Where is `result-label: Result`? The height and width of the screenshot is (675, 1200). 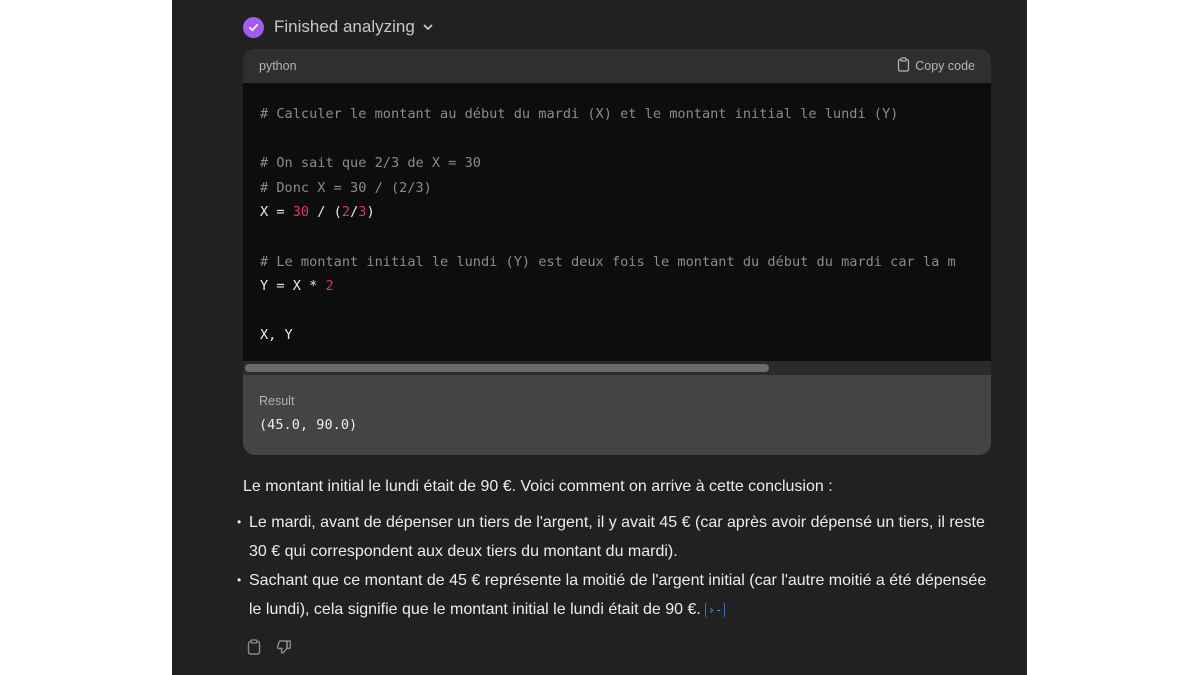 result-label: Result is located at coordinates (277, 401).